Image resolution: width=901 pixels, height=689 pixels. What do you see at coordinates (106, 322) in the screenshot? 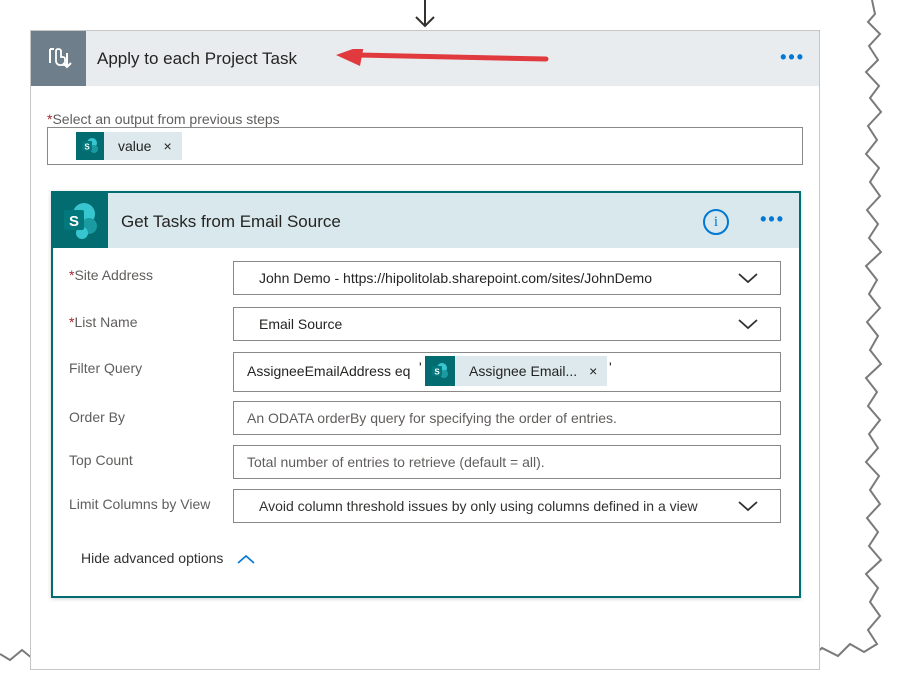
I see `list-name-label-text: List Name` at bounding box center [106, 322].